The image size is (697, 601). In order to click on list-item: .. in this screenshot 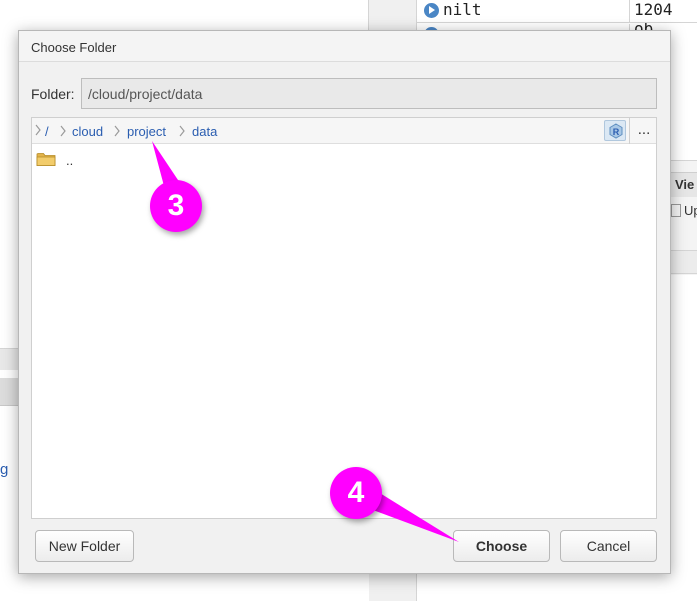, I will do `click(344, 160)`.